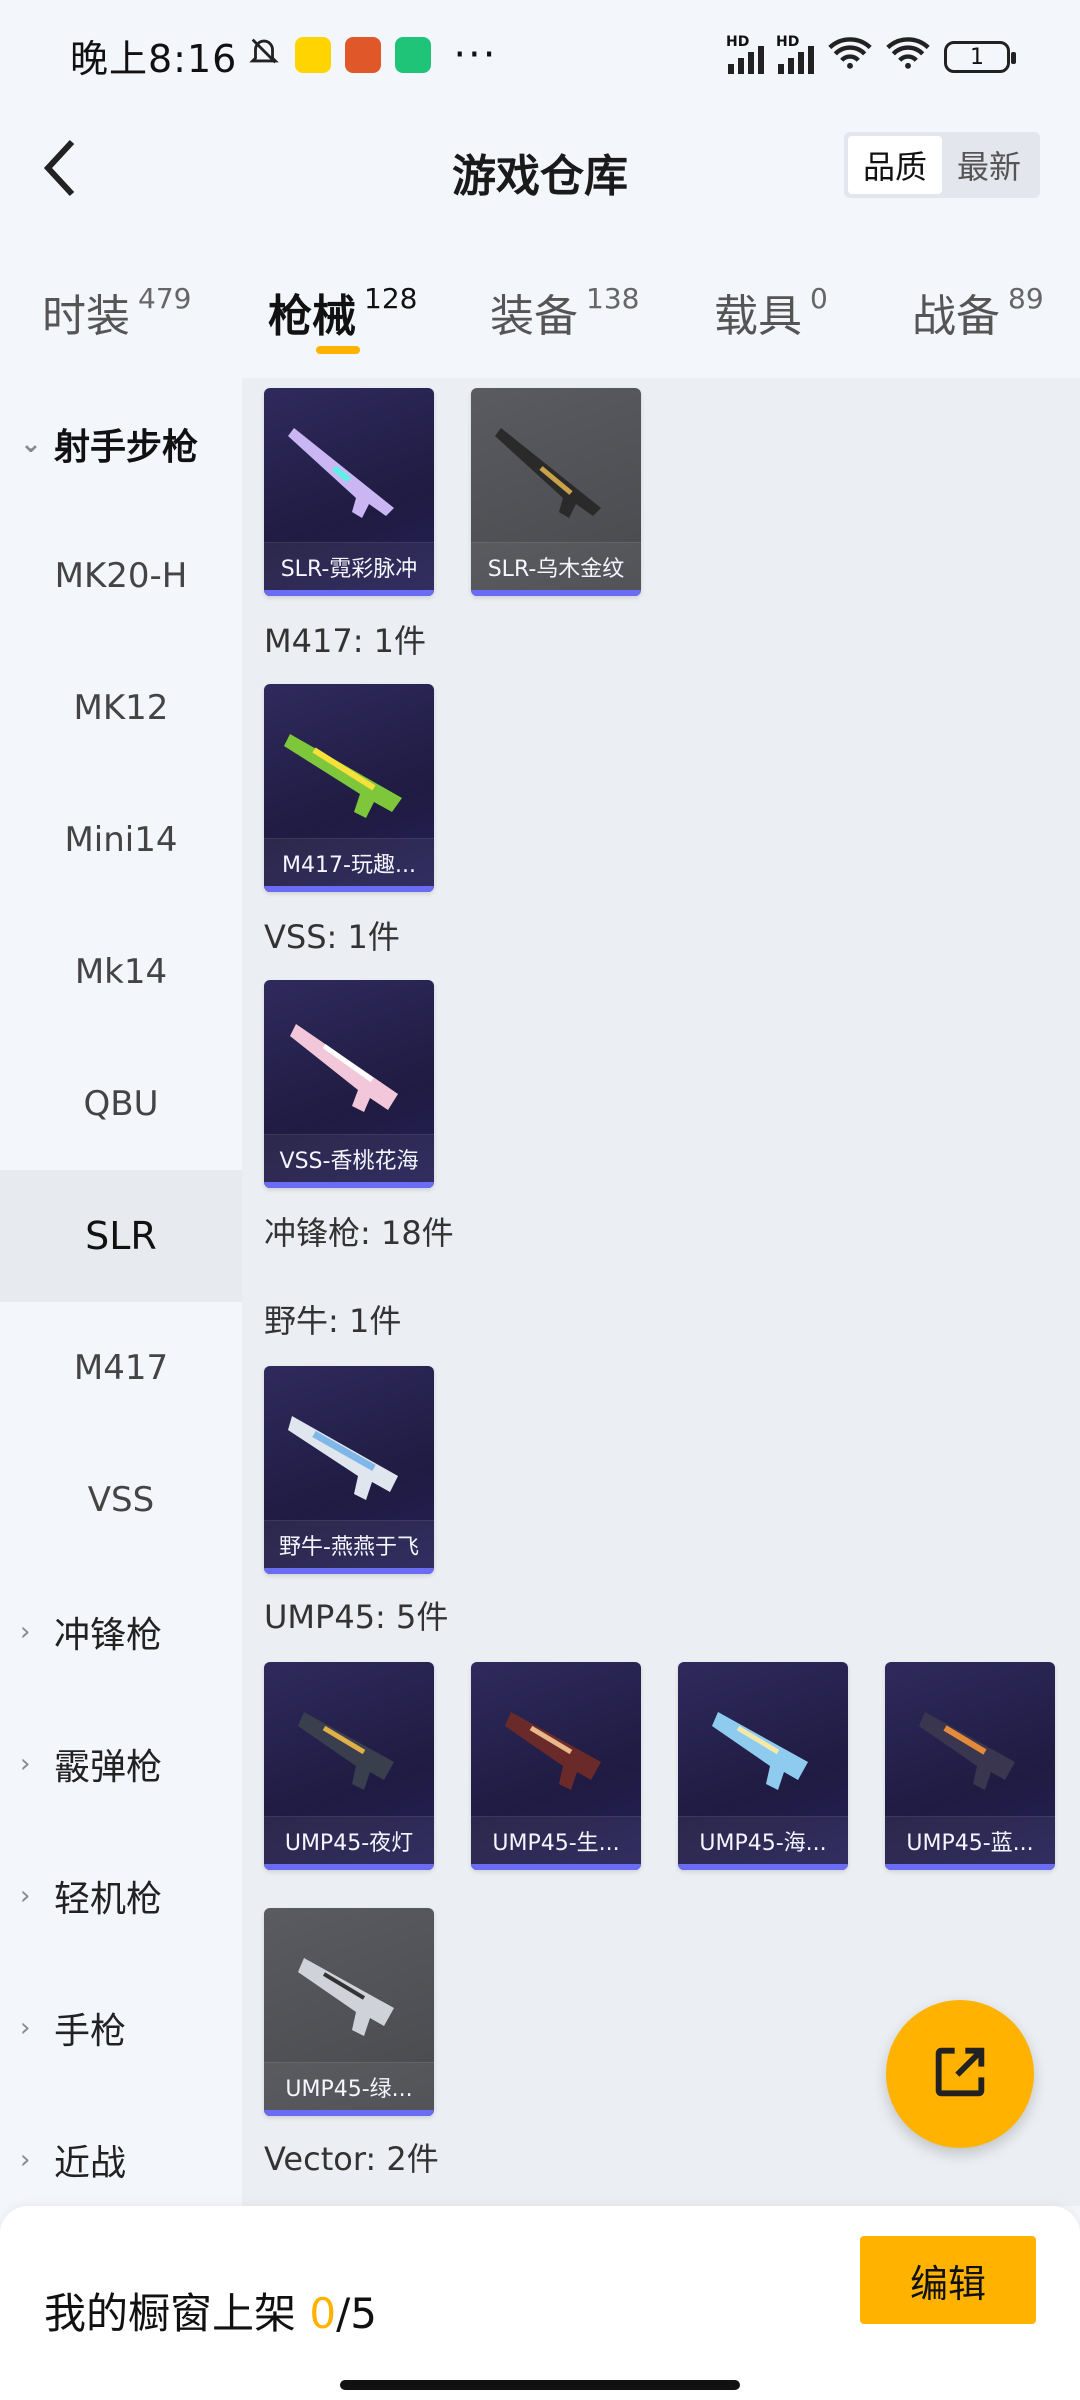  I want to click on showcase-label: 我的橱窗上架 0/5, so click(210, 2313).